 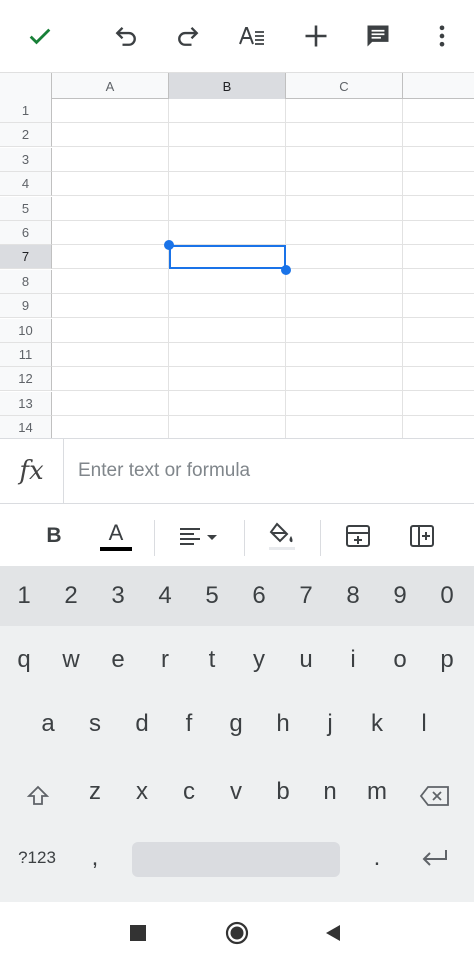 I want to click on key-x: x, so click(x=142, y=792).